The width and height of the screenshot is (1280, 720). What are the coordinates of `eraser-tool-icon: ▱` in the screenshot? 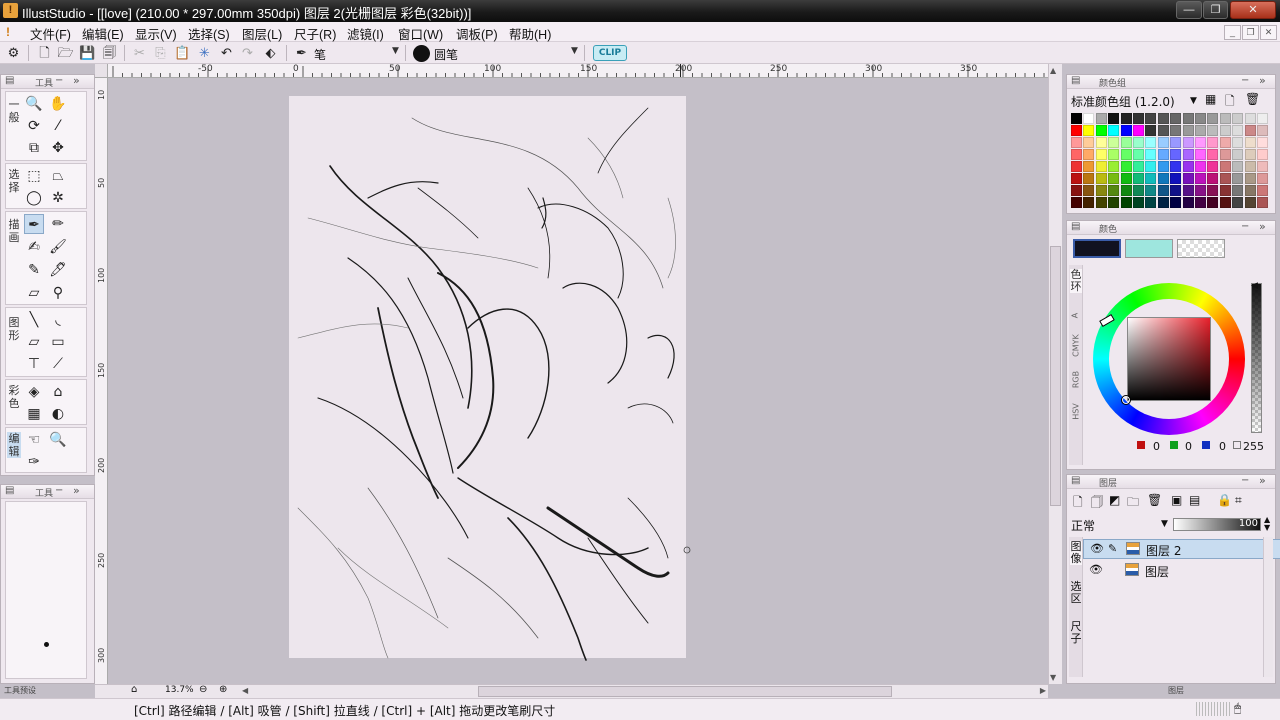 It's located at (34, 293).